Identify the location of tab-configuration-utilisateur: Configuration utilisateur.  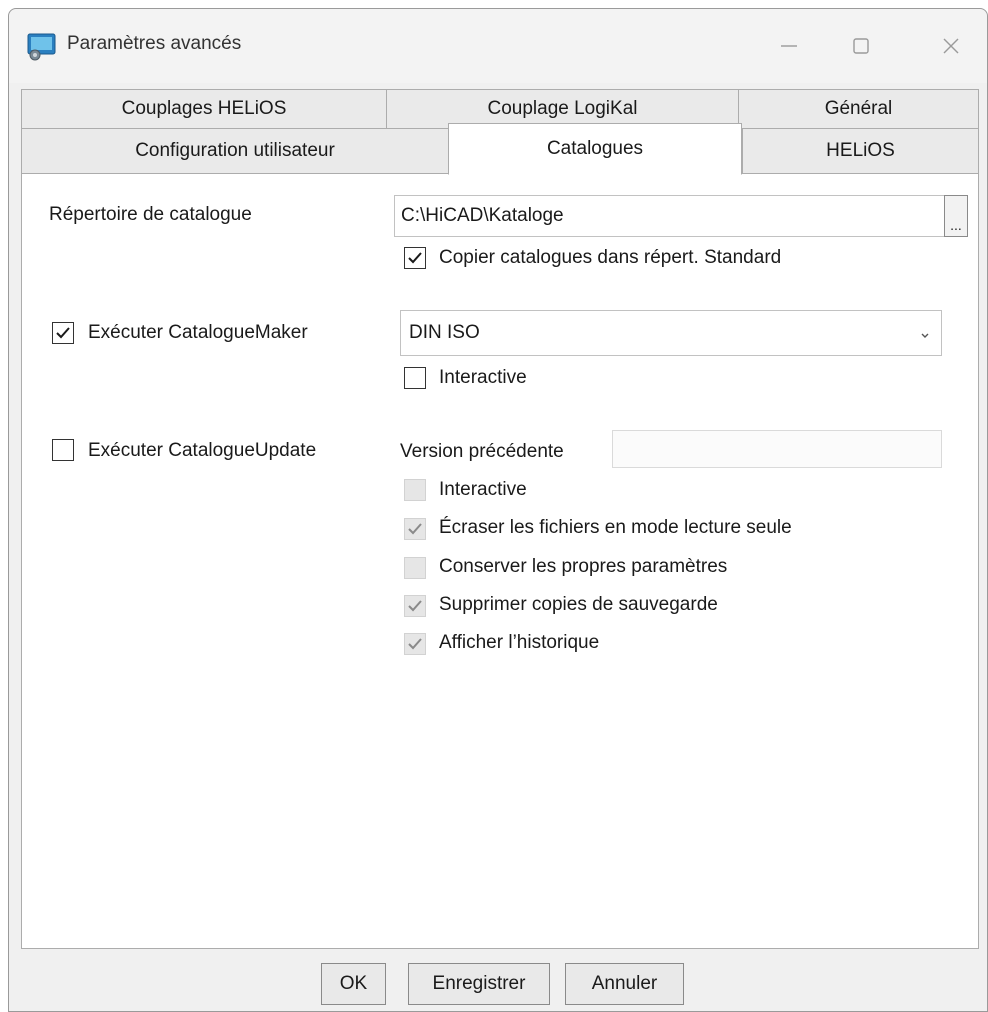
(235, 151).